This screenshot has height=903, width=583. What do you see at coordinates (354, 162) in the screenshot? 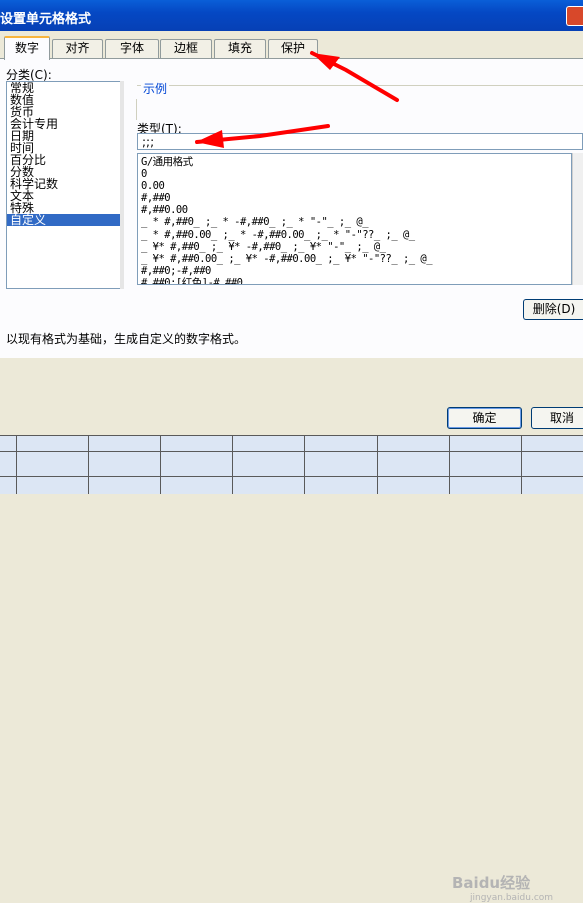
I see `format-item: G/通用格式` at bounding box center [354, 162].